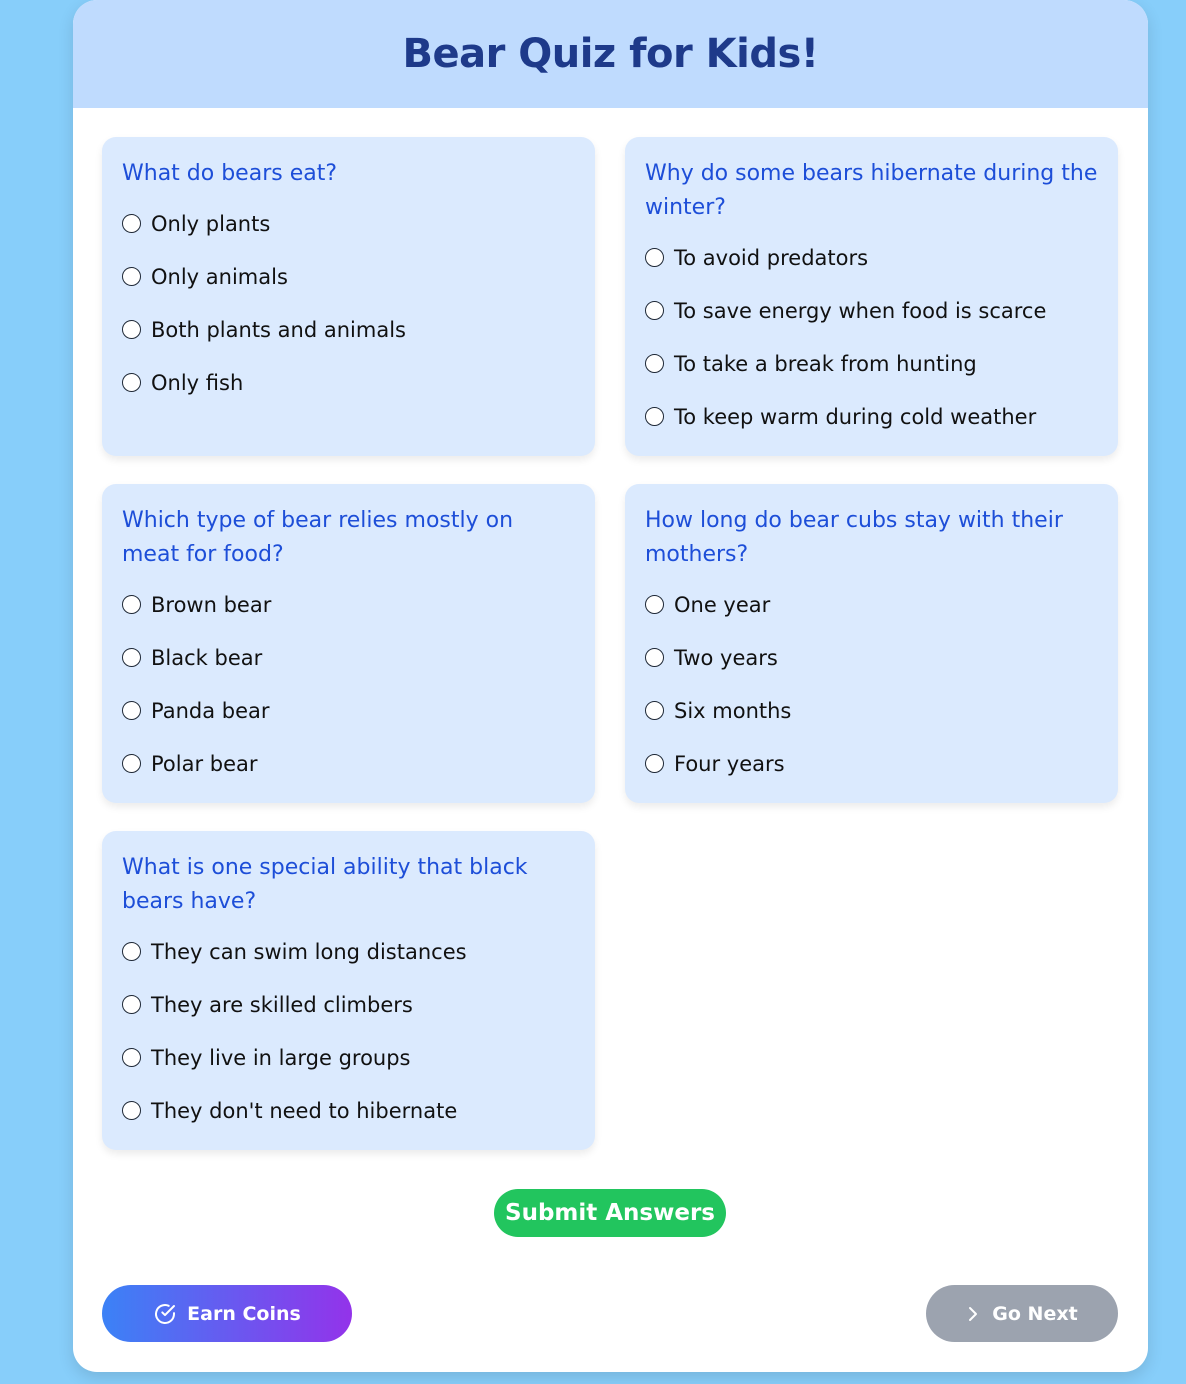 The width and height of the screenshot is (1186, 1384). I want to click on answer-label: To take a break from hunting, so click(825, 363).